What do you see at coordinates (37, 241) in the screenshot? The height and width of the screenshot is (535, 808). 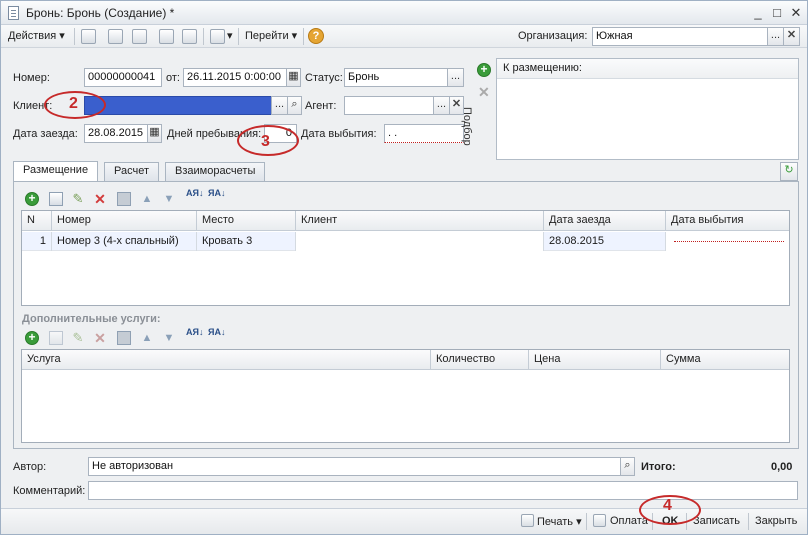 I see `row-number: 1` at bounding box center [37, 241].